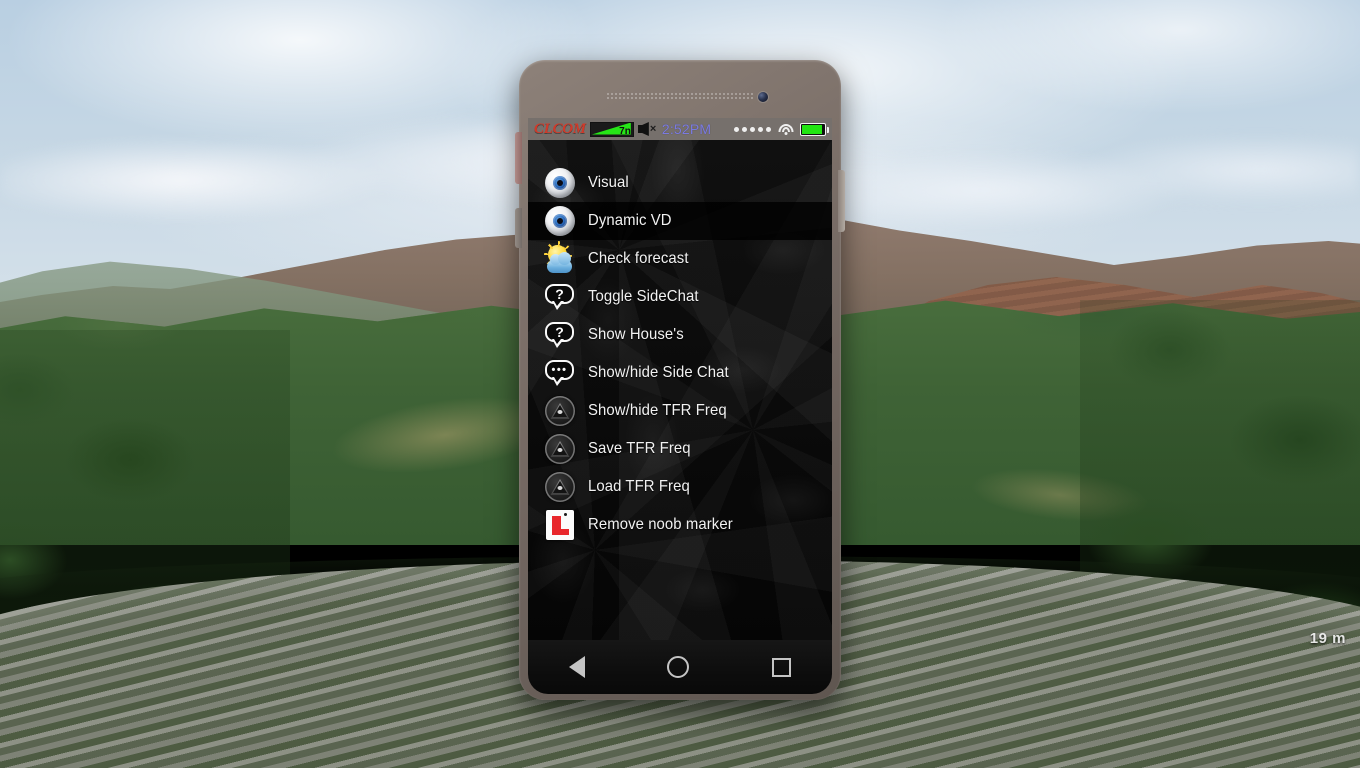 This screenshot has width=1360, height=768. I want to click on status-bar-right-group, so click(781, 129).